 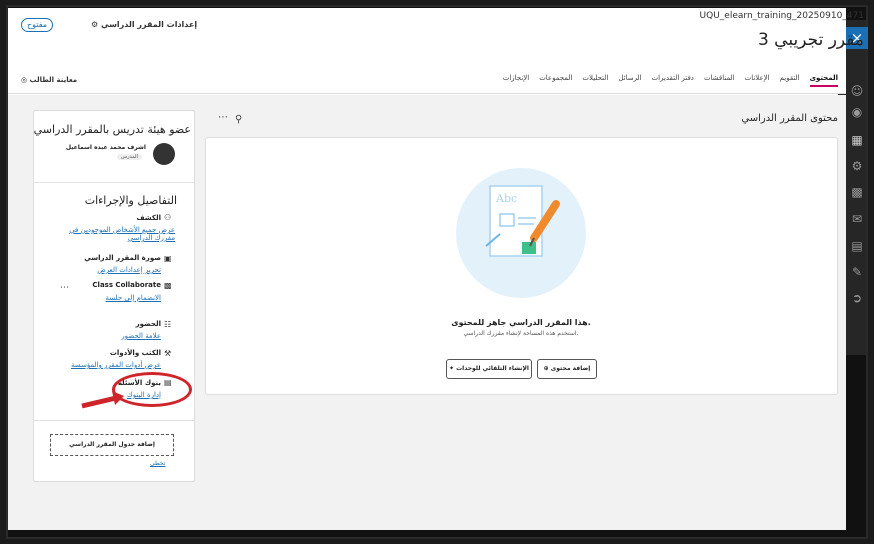 What do you see at coordinates (168, 285) in the screenshot?
I see `collaborate-icon: ▩` at bounding box center [168, 285].